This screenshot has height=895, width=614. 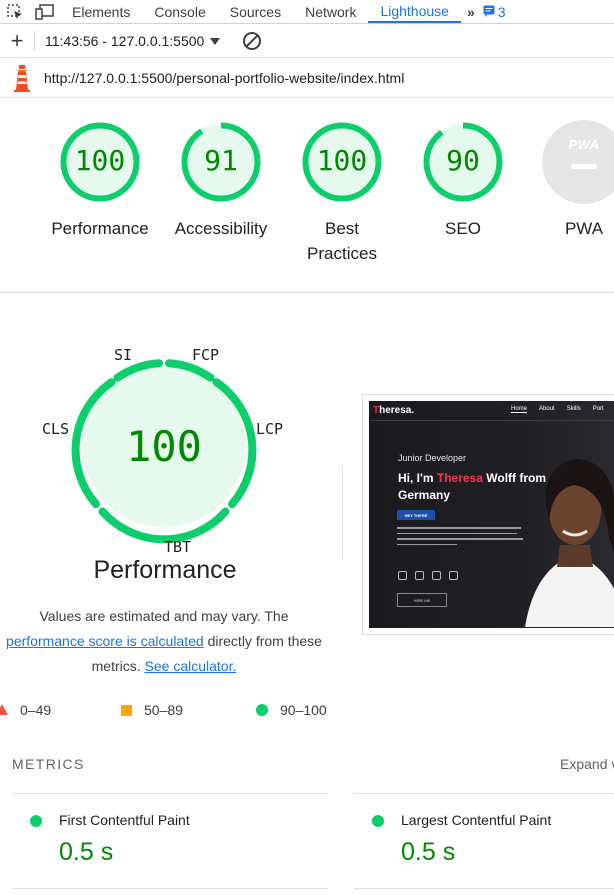 I want to click on metric-label-lcp: LCP, so click(x=270, y=429).